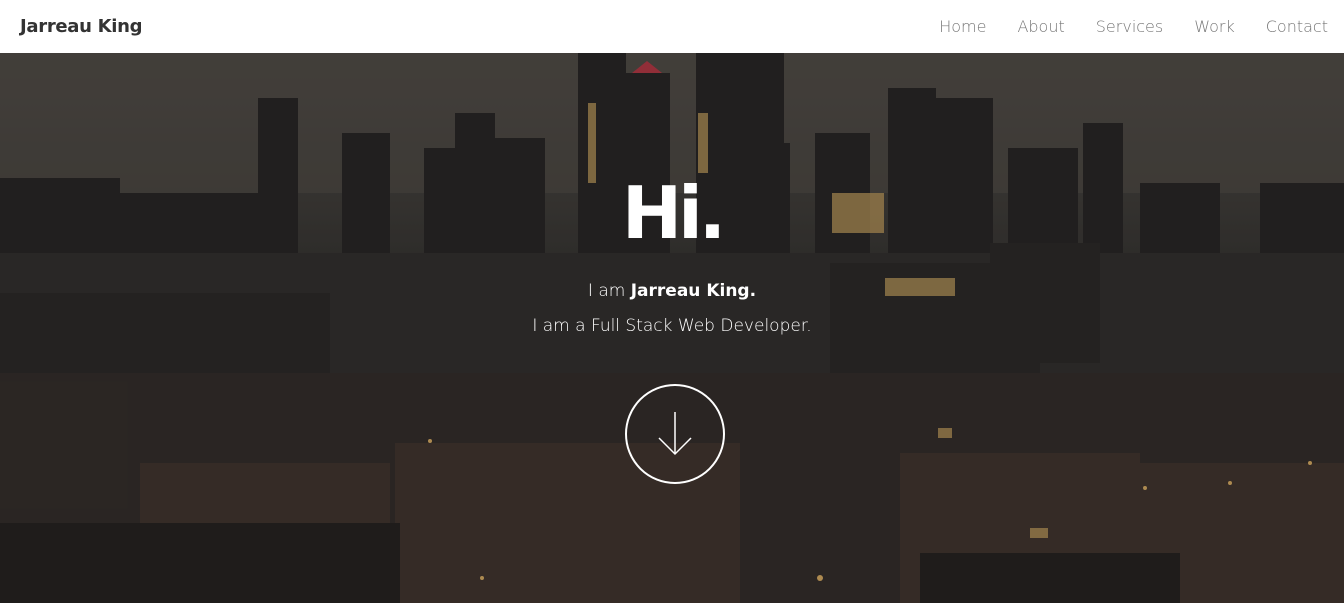  I want to click on scroll-down-button, so click(675, 434).